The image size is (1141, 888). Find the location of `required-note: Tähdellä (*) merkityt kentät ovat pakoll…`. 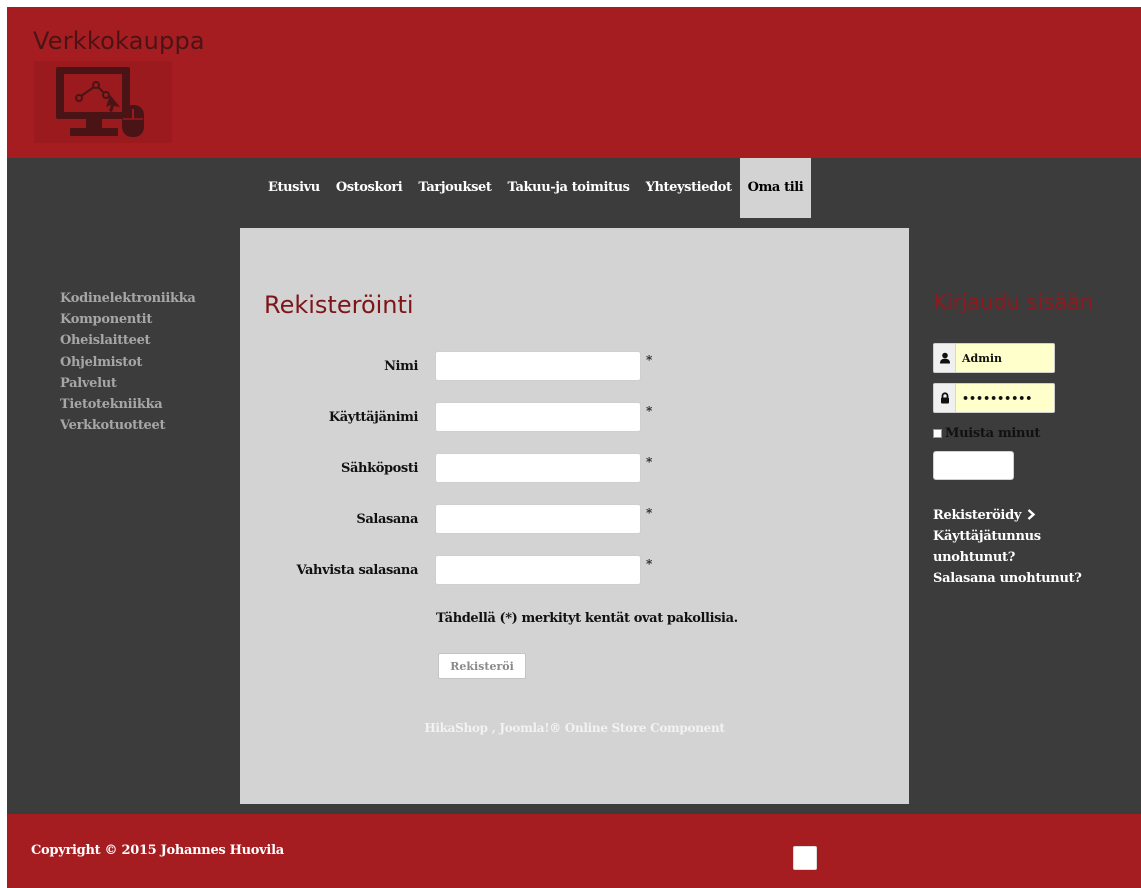

required-note: Tähdellä (*) merkityt kentät ovat pakoll… is located at coordinates (587, 618).